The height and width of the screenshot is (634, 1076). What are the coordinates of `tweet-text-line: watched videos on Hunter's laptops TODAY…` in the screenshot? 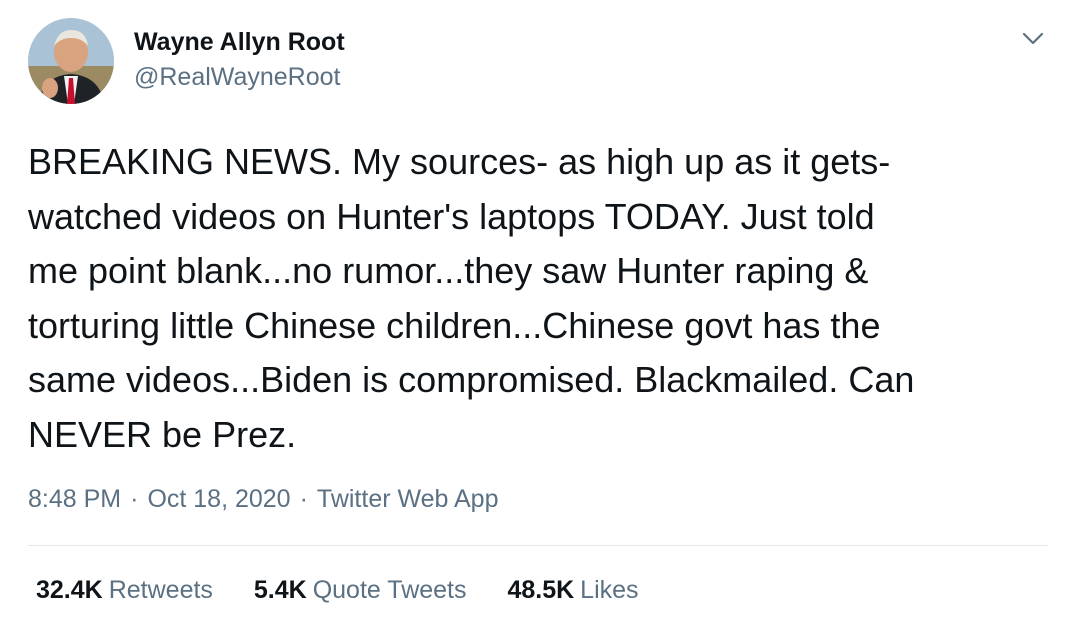 It's located at (451, 216).